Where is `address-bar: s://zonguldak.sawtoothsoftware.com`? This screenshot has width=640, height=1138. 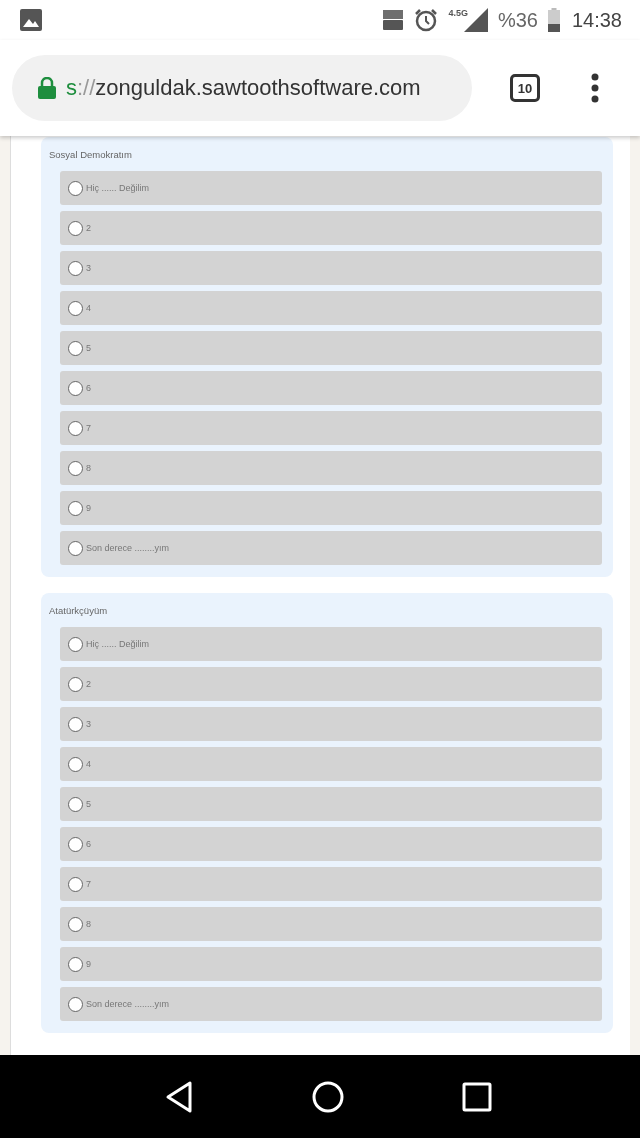 address-bar: s://zonguldak.sawtoothsoftware.com is located at coordinates (242, 88).